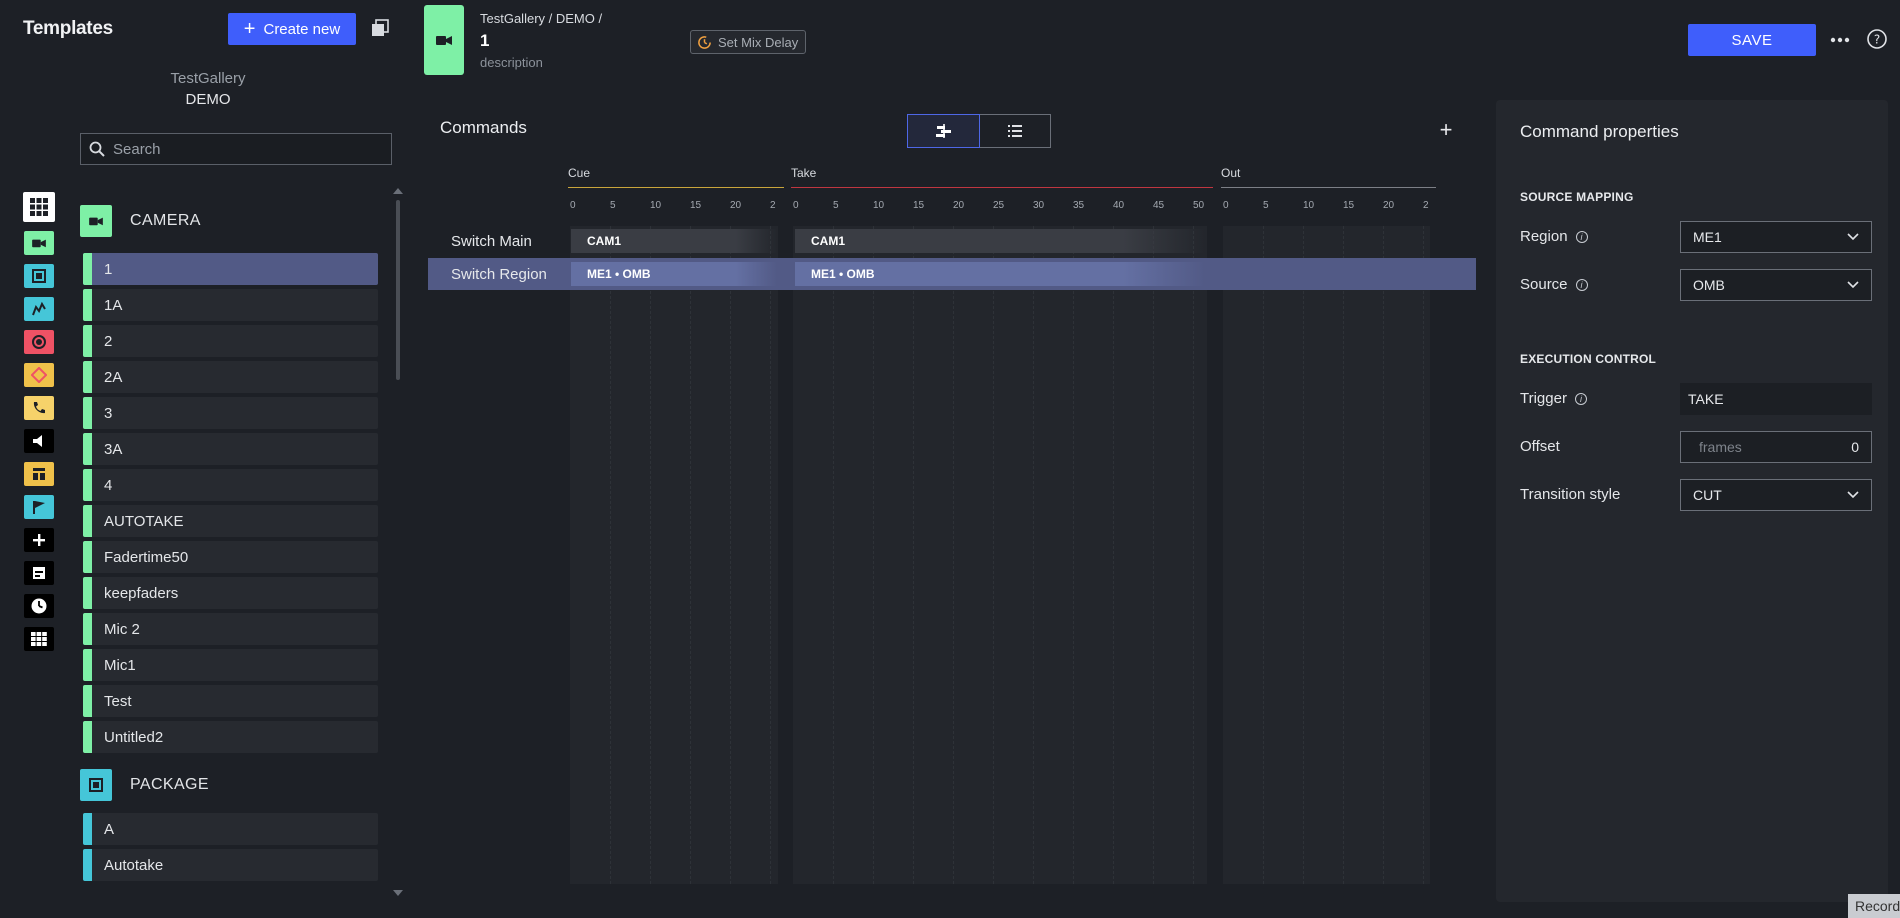  What do you see at coordinates (398, 290) in the screenshot?
I see `scroll-thumb` at bounding box center [398, 290].